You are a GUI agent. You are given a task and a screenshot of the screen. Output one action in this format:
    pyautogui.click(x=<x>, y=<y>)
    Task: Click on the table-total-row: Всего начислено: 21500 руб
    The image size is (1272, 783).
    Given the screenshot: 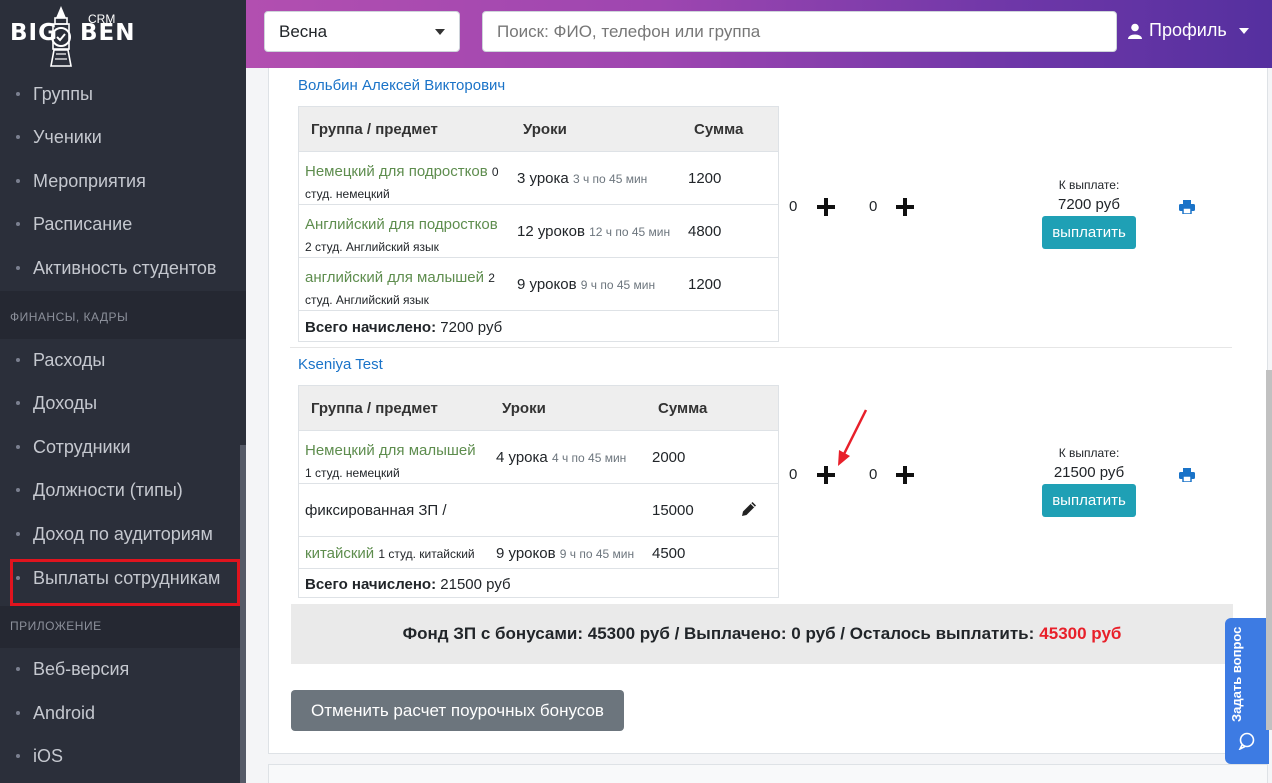 What is the action you would take?
    pyautogui.click(x=538, y=583)
    